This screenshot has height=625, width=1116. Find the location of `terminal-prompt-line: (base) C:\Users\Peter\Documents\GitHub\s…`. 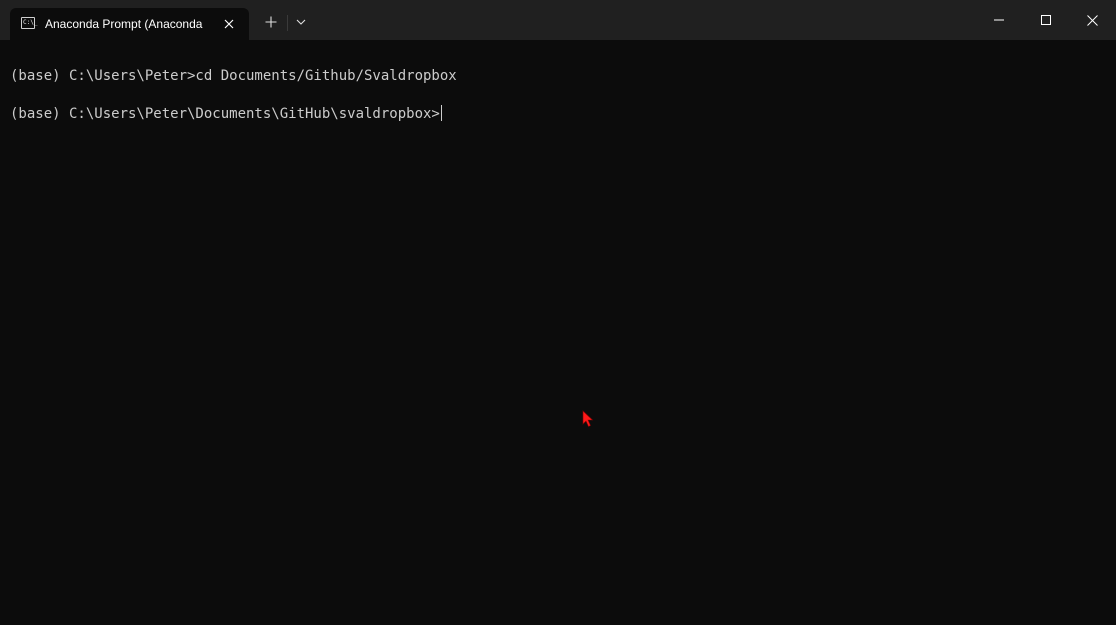

terminal-prompt-line: (base) C:\Users\Peter\Documents\GitHub\s… is located at coordinates (226, 114).